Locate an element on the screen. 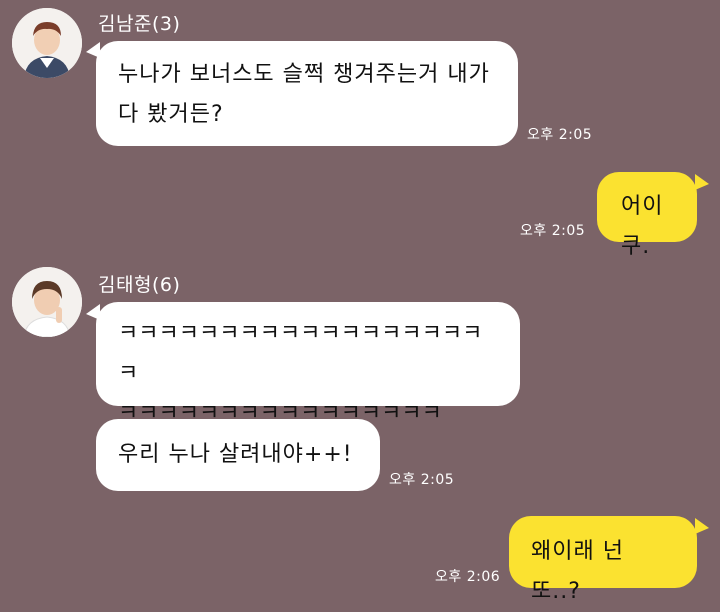 The height and width of the screenshot is (612, 720). message-text: 어이쿠. is located at coordinates (642, 226).